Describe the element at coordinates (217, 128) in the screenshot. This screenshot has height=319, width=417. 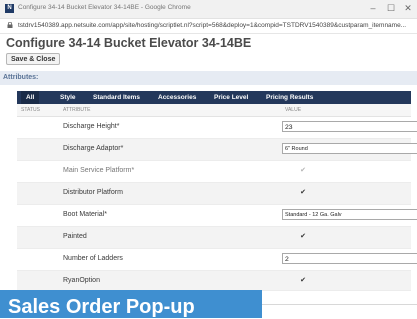
I see `table-row: Discharge Height* 23` at that location.